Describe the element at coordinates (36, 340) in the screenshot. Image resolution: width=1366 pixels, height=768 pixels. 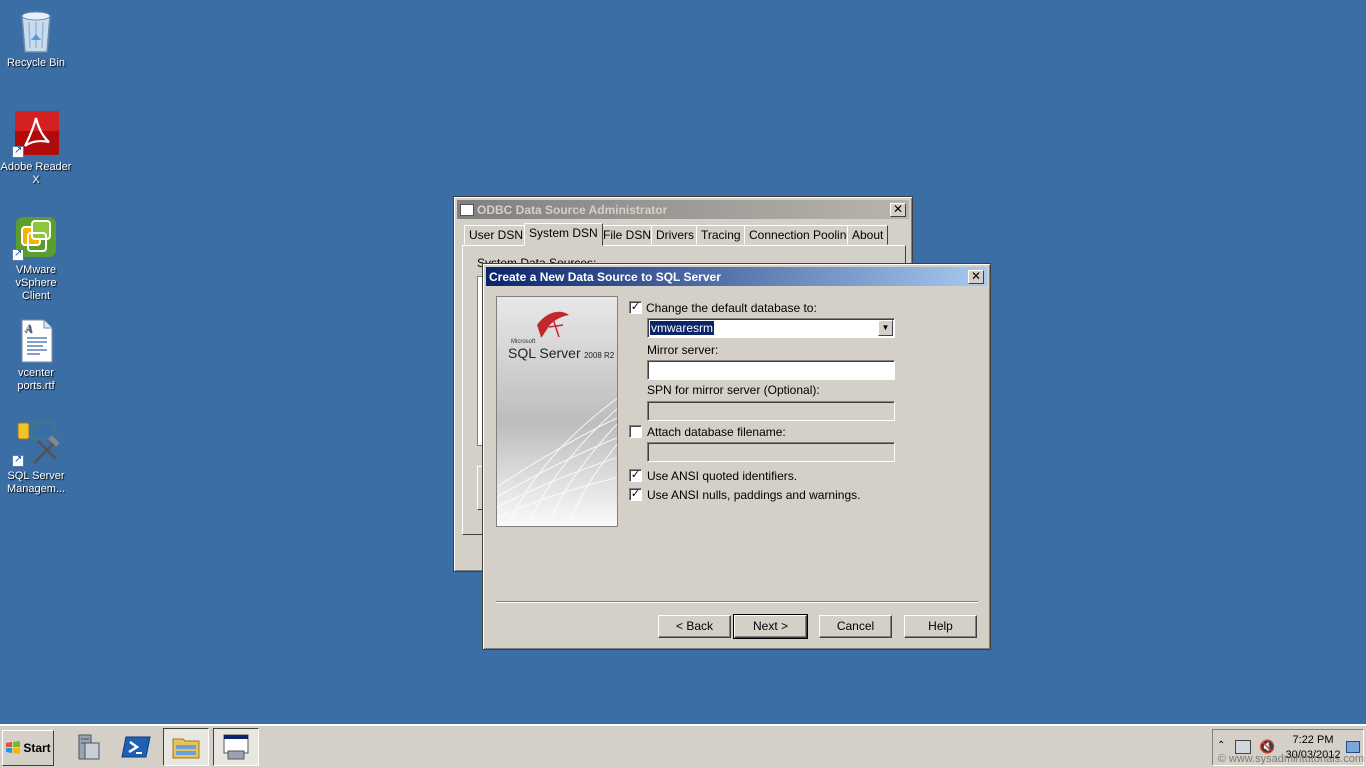
I see `rtf-document-icon: A` at that location.